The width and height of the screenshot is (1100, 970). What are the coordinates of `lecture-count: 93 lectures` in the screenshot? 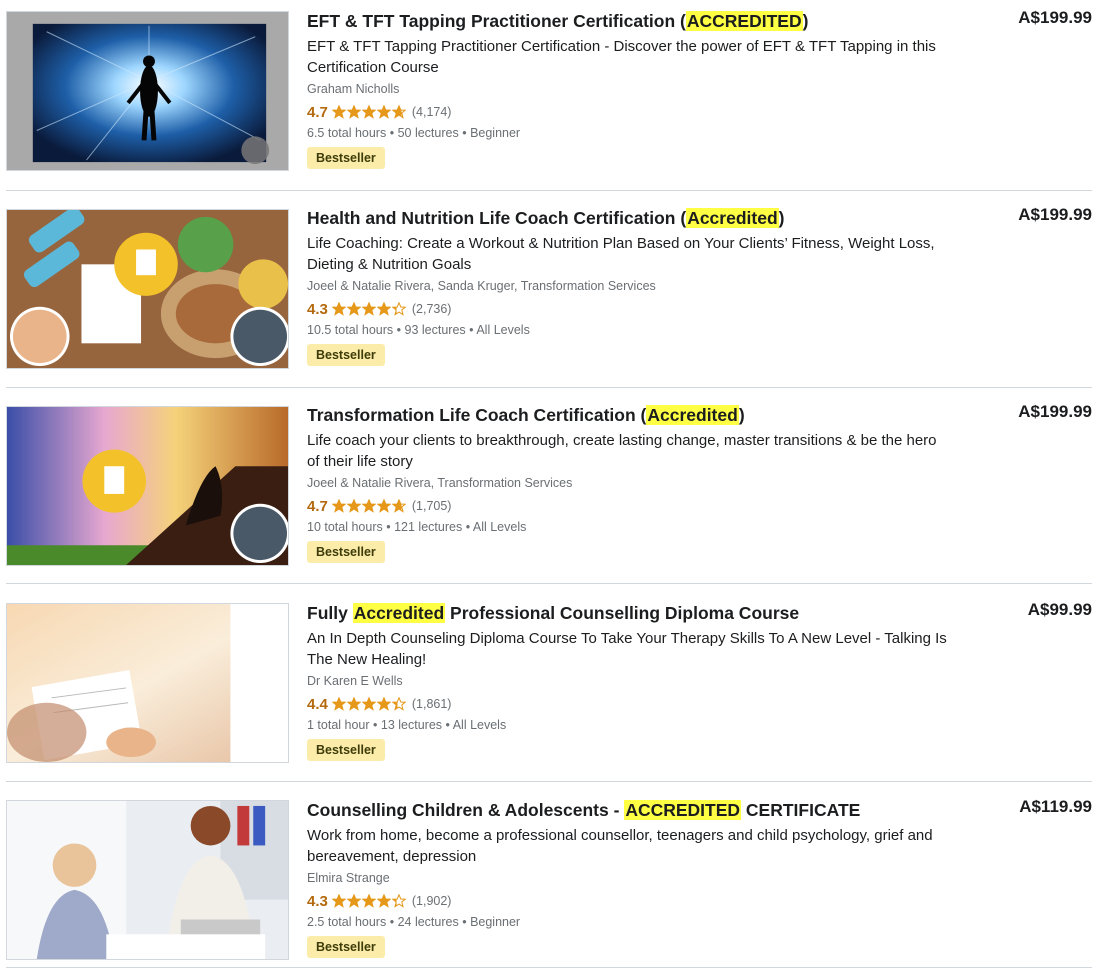 It's located at (435, 330).